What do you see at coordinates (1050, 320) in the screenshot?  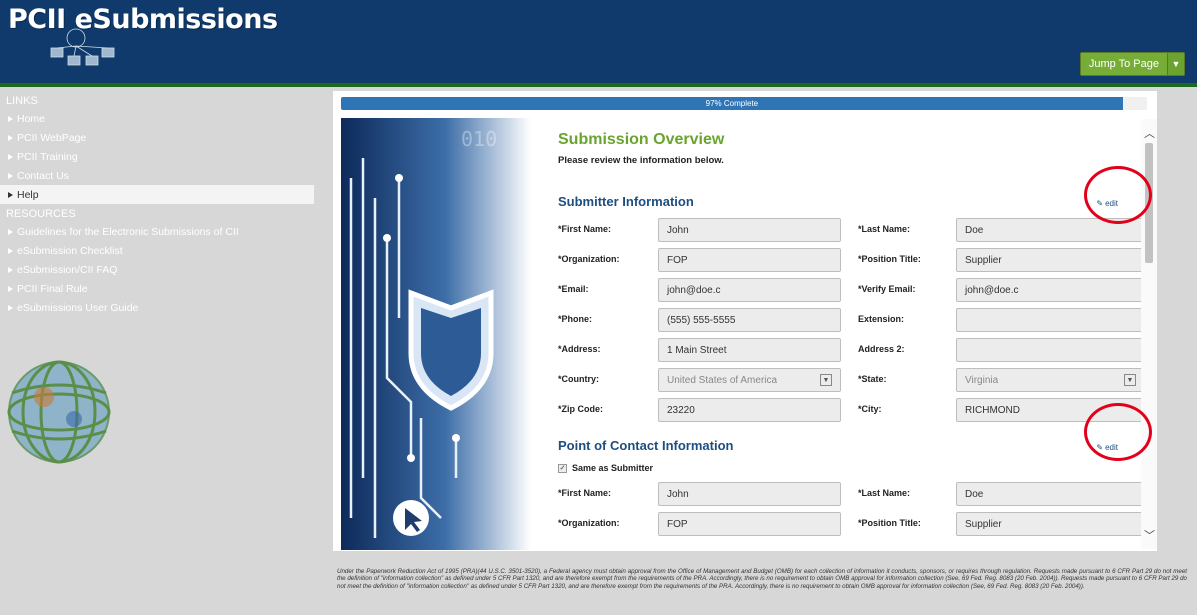 I see `extension-field` at bounding box center [1050, 320].